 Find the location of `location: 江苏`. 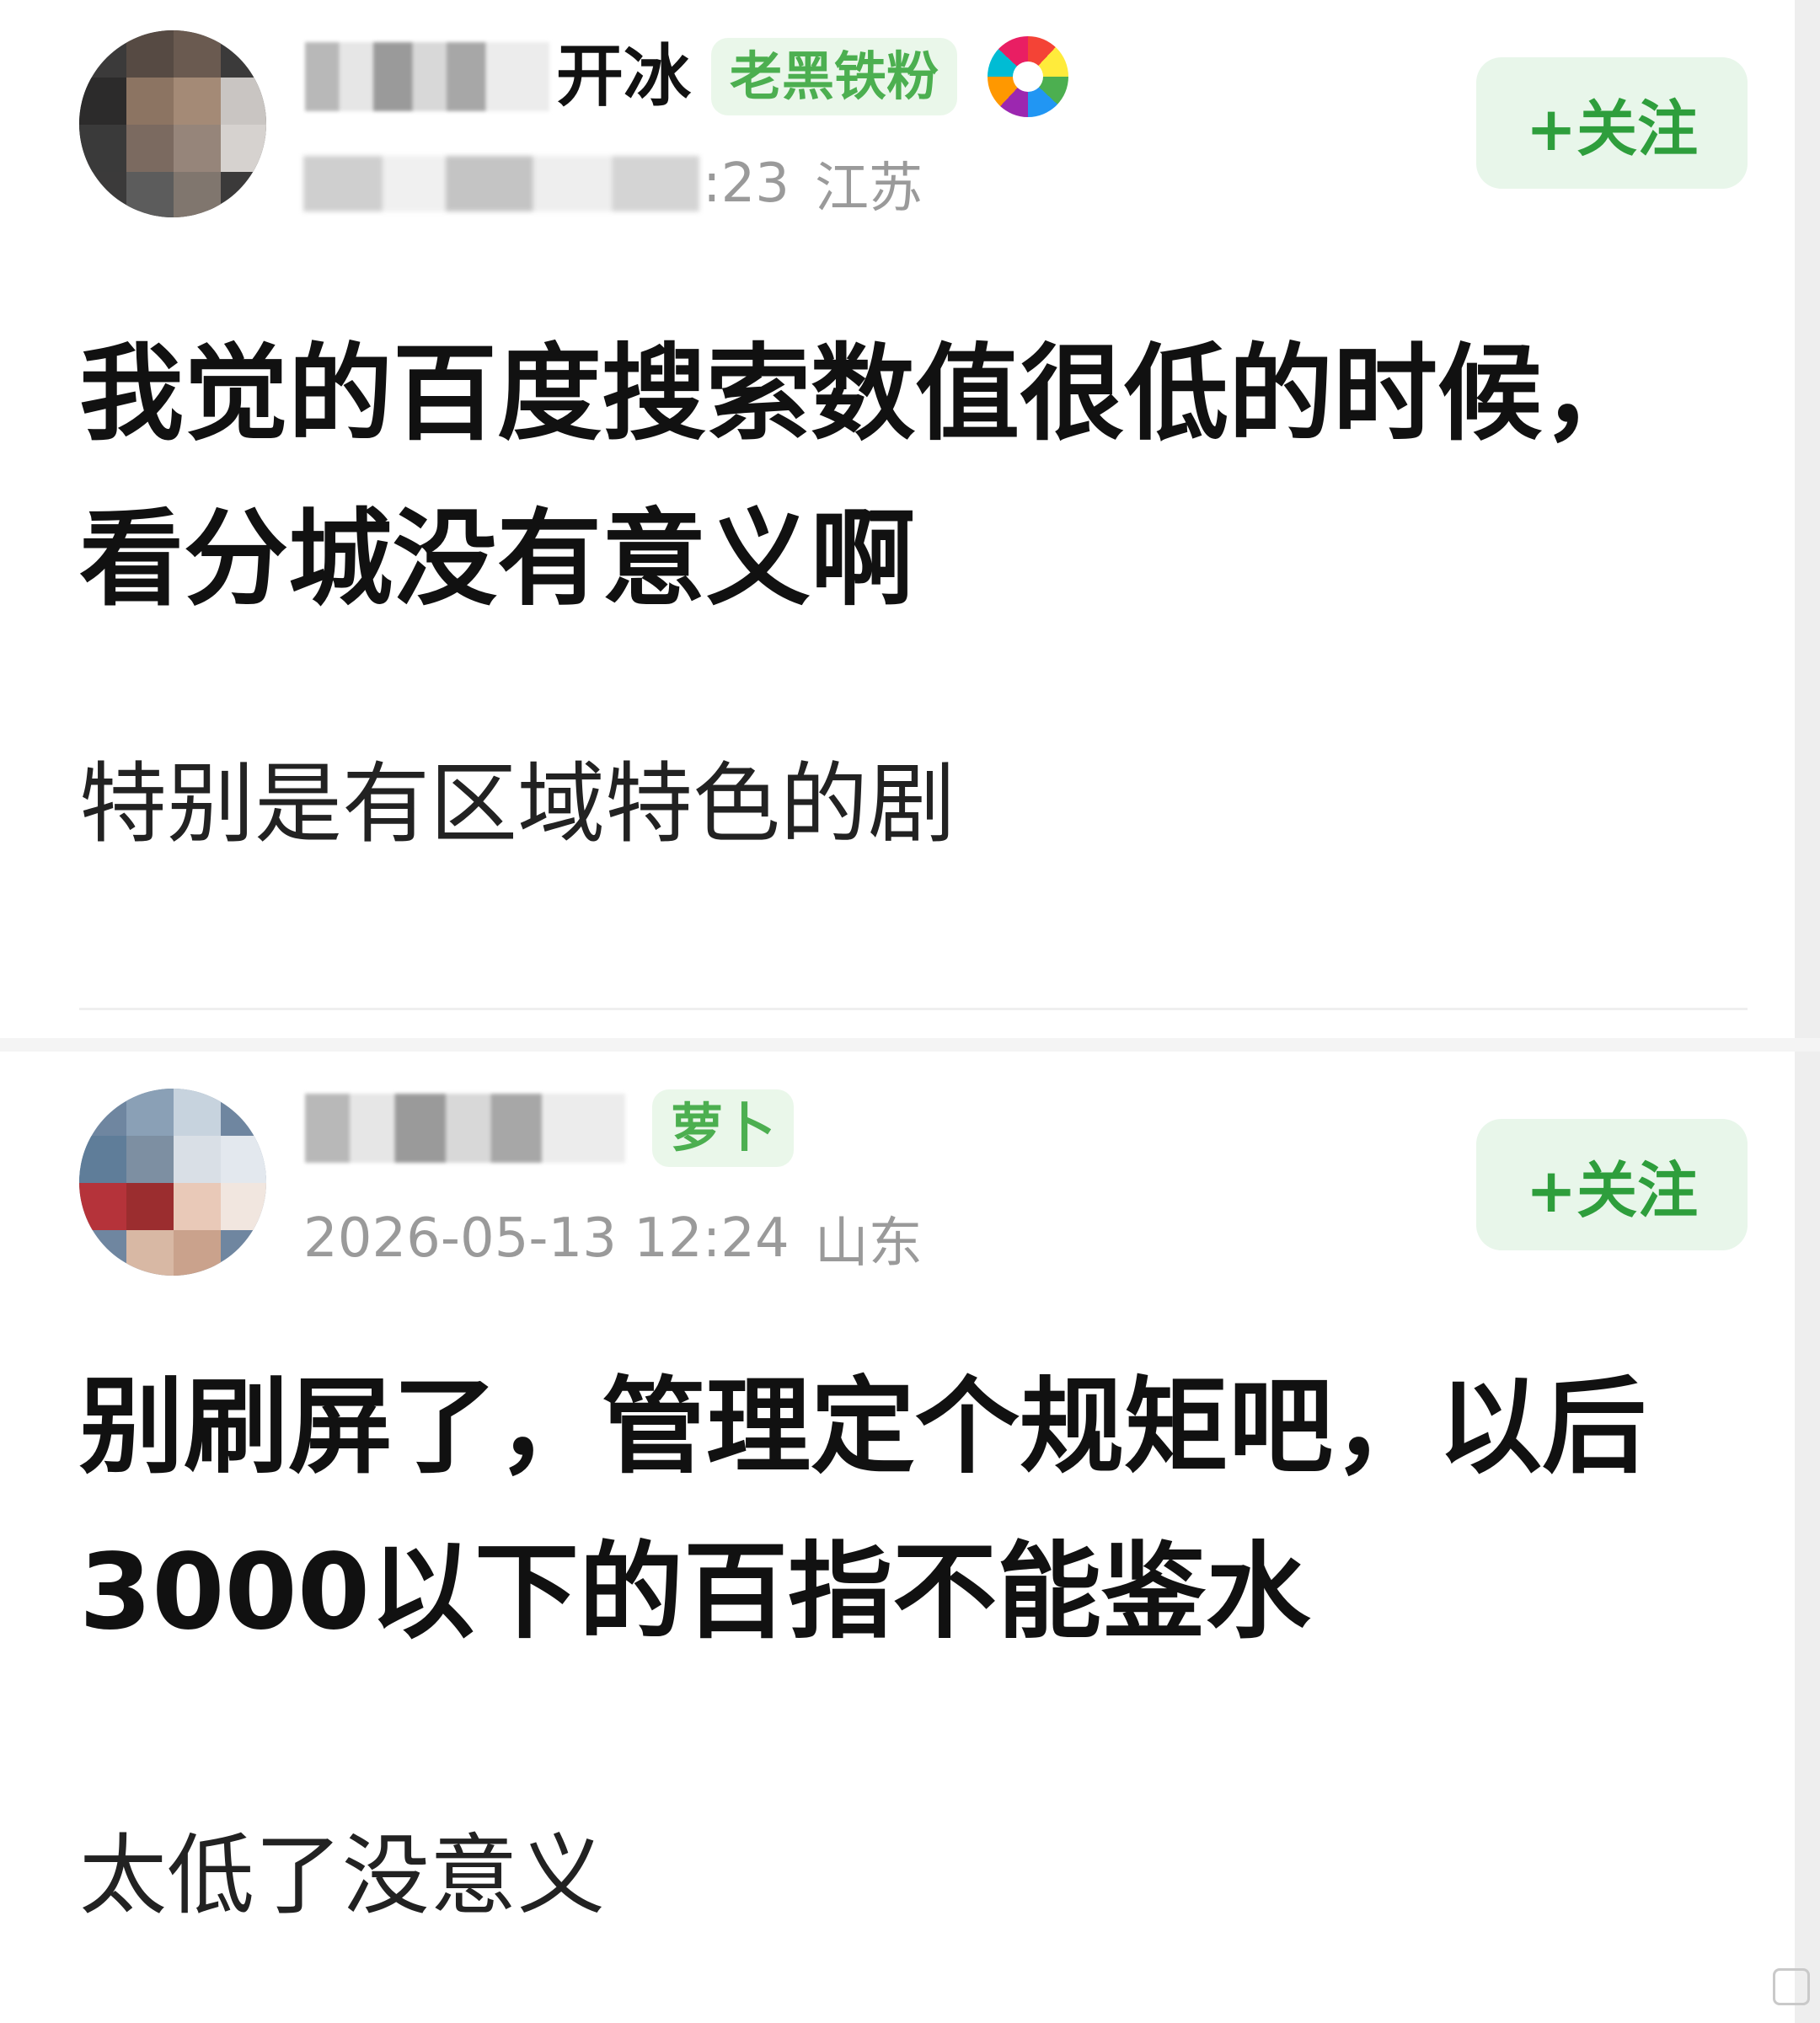

location: 江苏 is located at coordinates (869, 189).